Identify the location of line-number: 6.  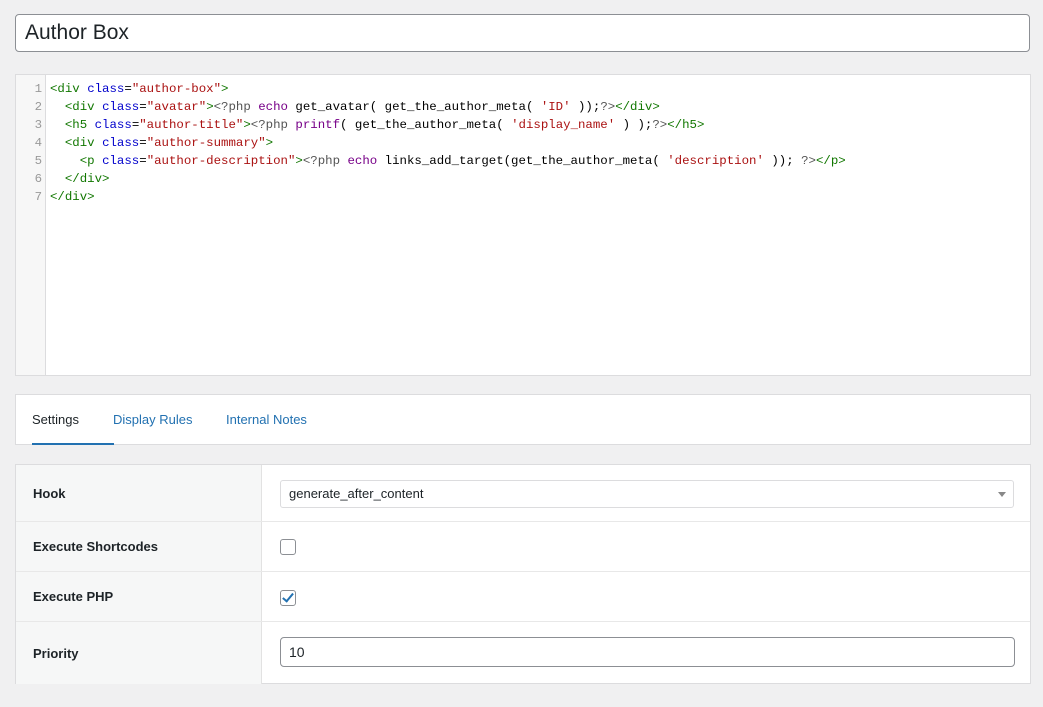
(38, 179).